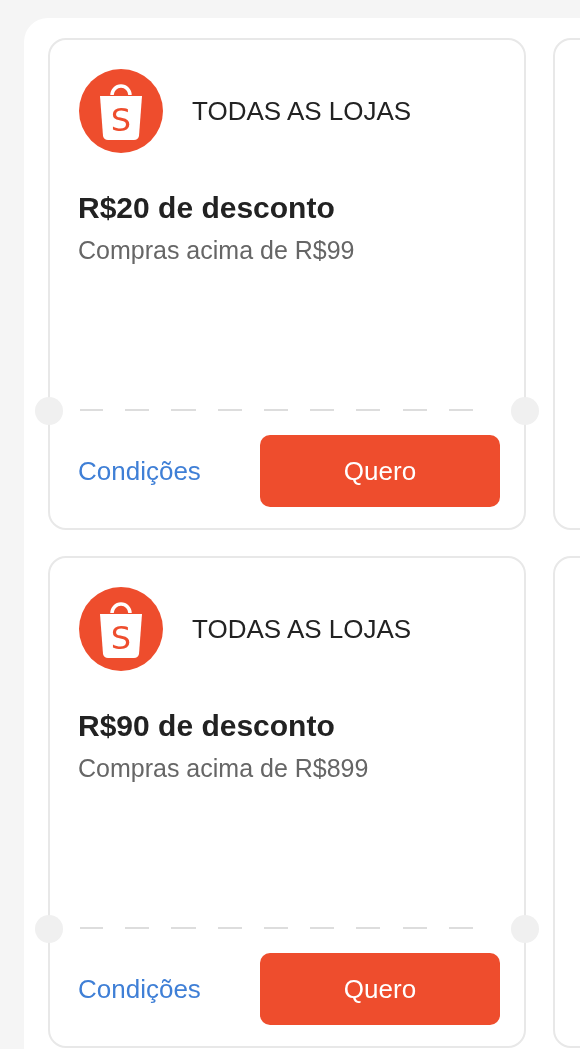 This screenshot has width=580, height=1049. I want to click on minimum-purchase-text: Compras acima de R$99, so click(217, 250).